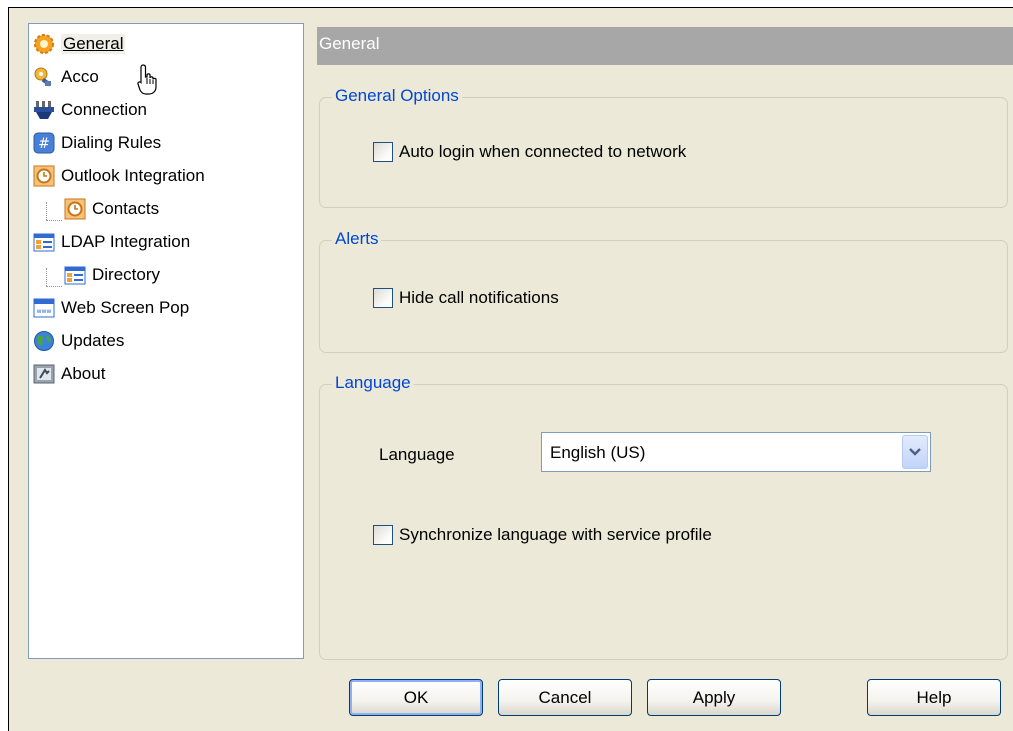 This screenshot has height=731, width=1013. What do you see at coordinates (934, 697) in the screenshot?
I see `help-button: Help` at bounding box center [934, 697].